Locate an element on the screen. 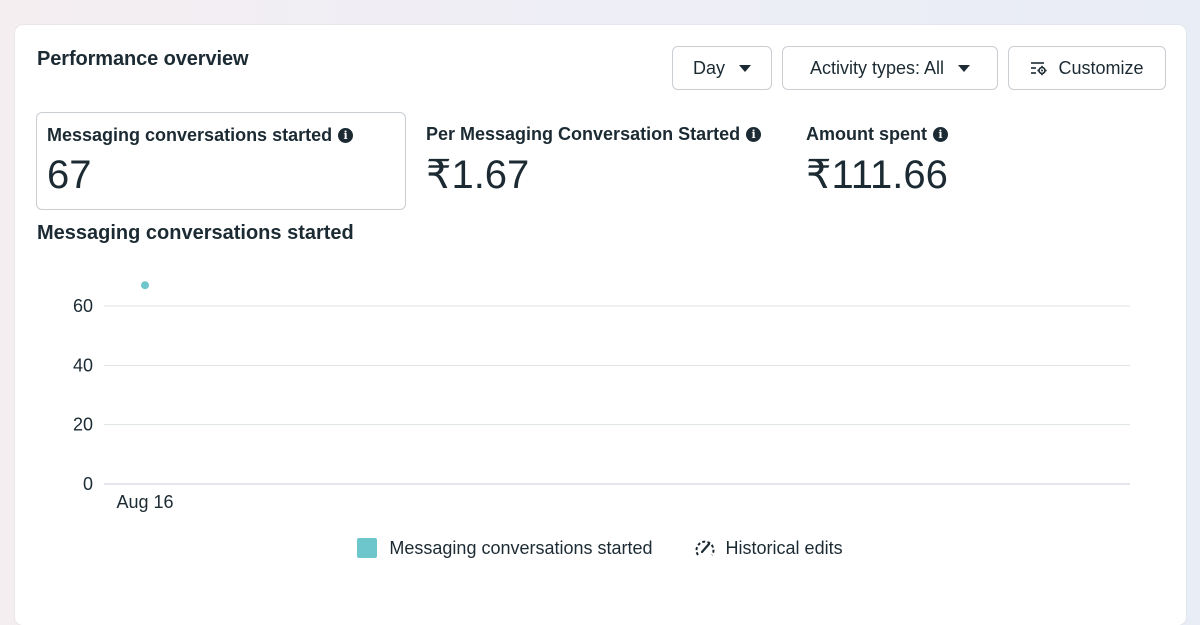 This screenshot has height=625, width=1200. legend-item-series: Messaging conversations started is located at coordinates (505, 548).